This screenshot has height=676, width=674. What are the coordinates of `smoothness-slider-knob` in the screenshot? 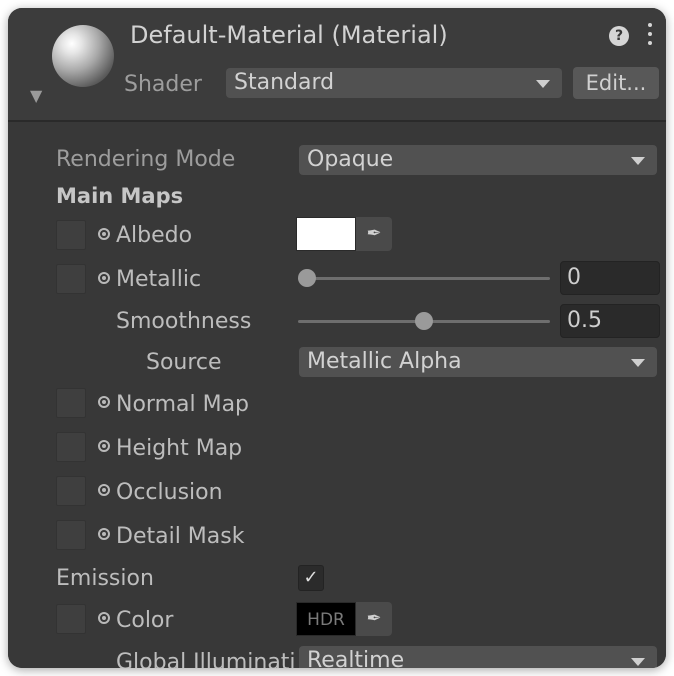 It's located at (424, 321).